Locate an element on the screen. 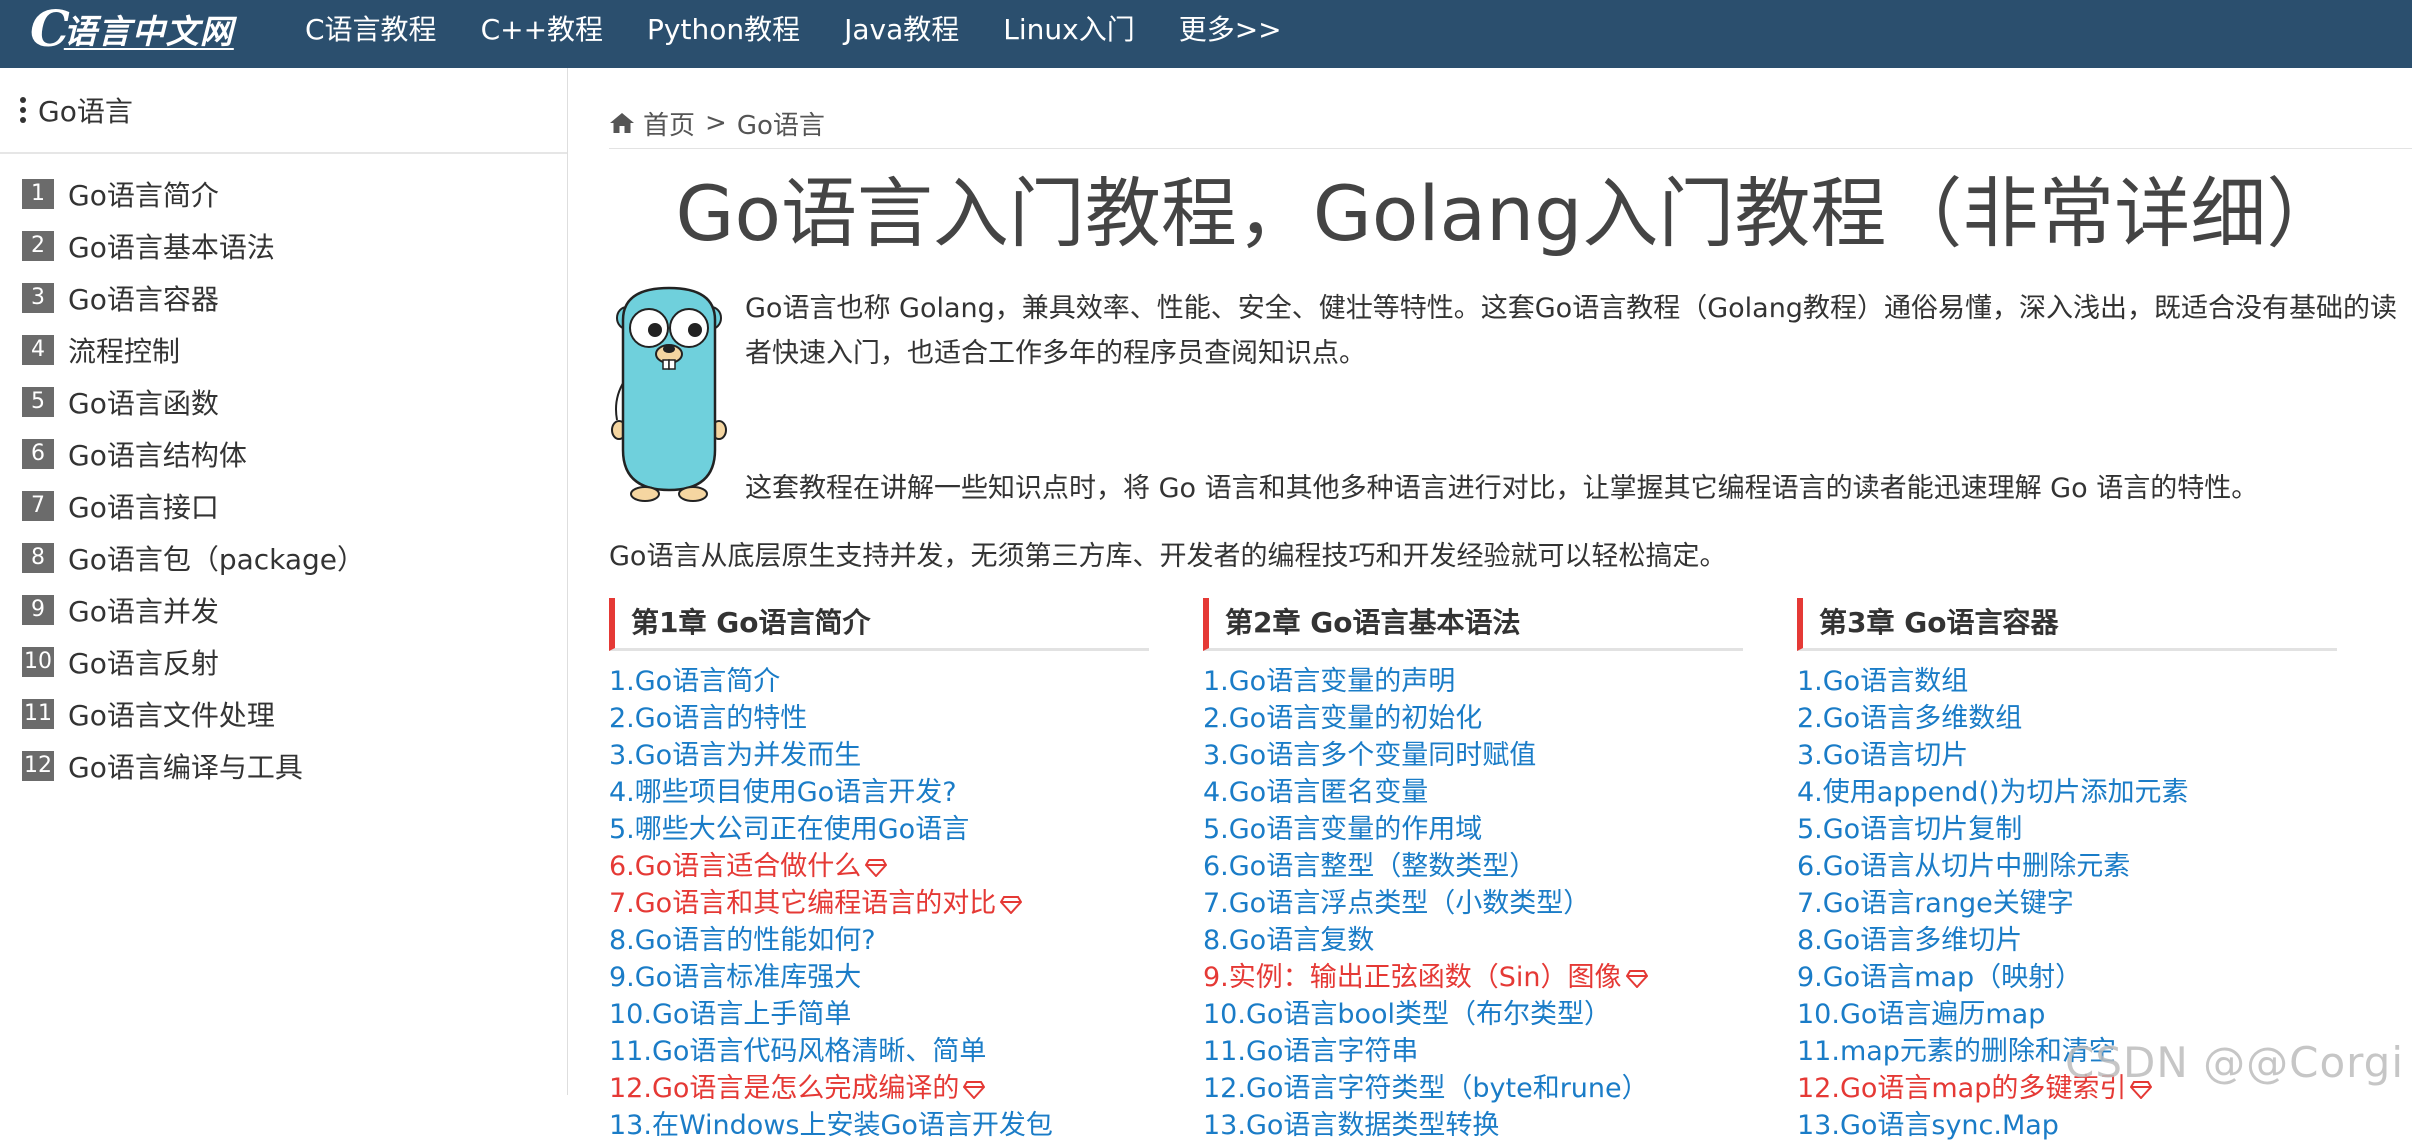 The width and height of the screenshot is (2412, 1144). sidebar-item-label: Go语言反射 is located at coordinates (143, 663).